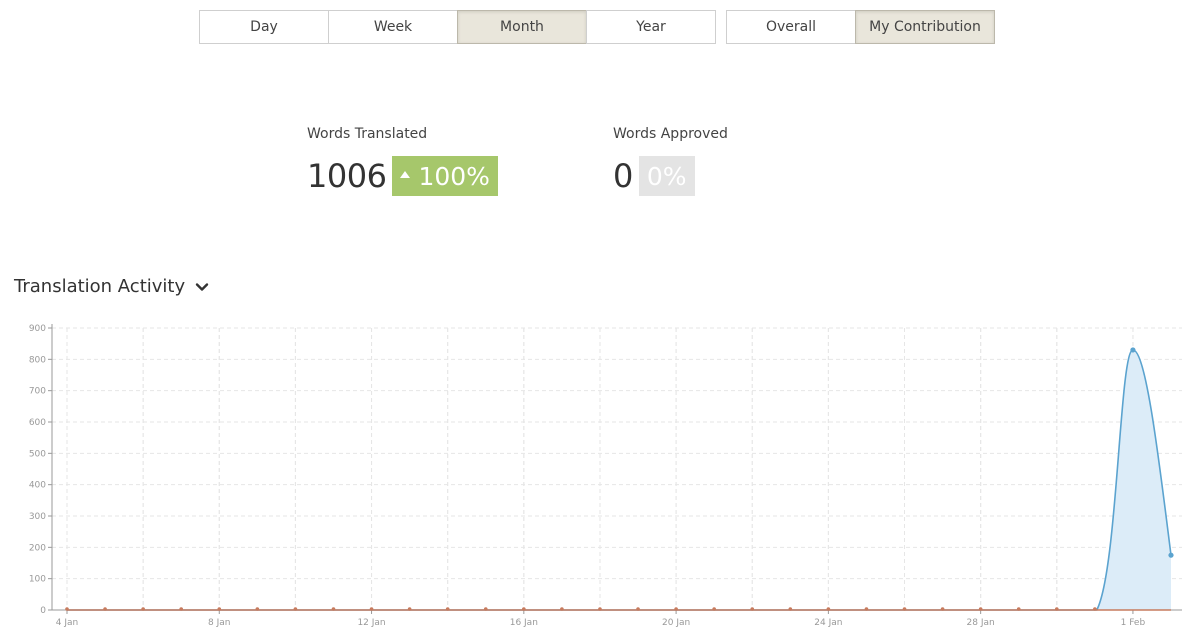 The width and height of the screenshot is (1195, 632). What do you see at coordinates (670, 134) in the screenshot?
I see `words-approved-label: Words Approved` at bounding box center [670, 134].